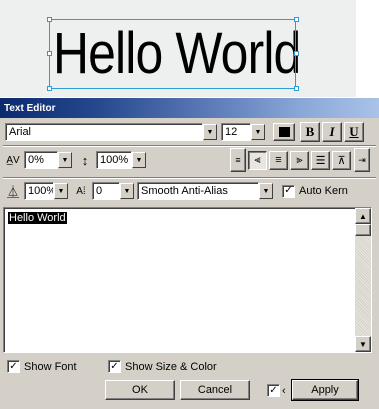 This screenshot has height=409, width=379. Describe the element at coordinates (39, 191) in the screenshot. I see `horizontal-scale-input: 100%` at that location.